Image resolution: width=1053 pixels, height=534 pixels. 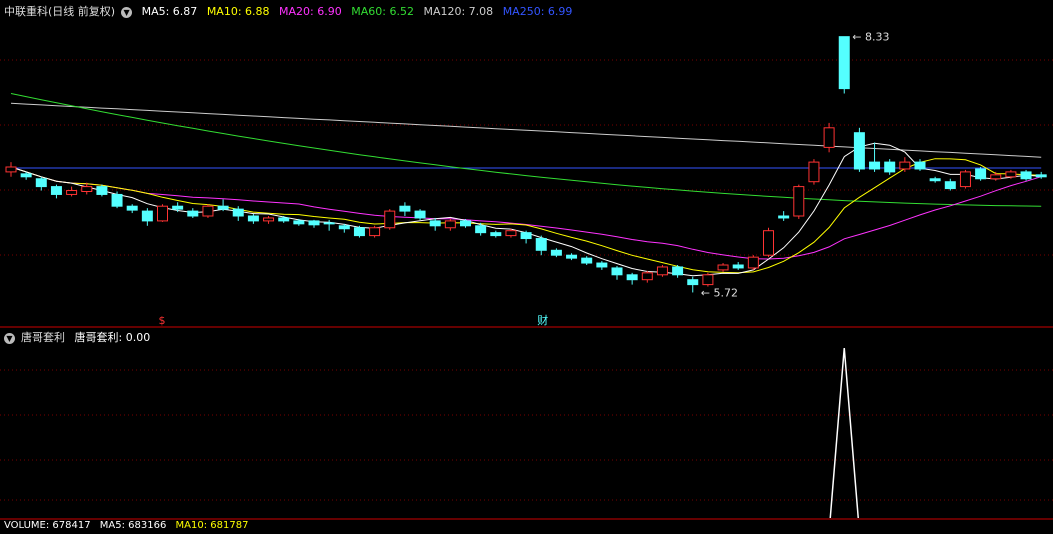 What do you see at coordinates (537, 11) in the screenshot?
I see `ma250-label: MA250: 6.99` at bounding box center [537, 11].